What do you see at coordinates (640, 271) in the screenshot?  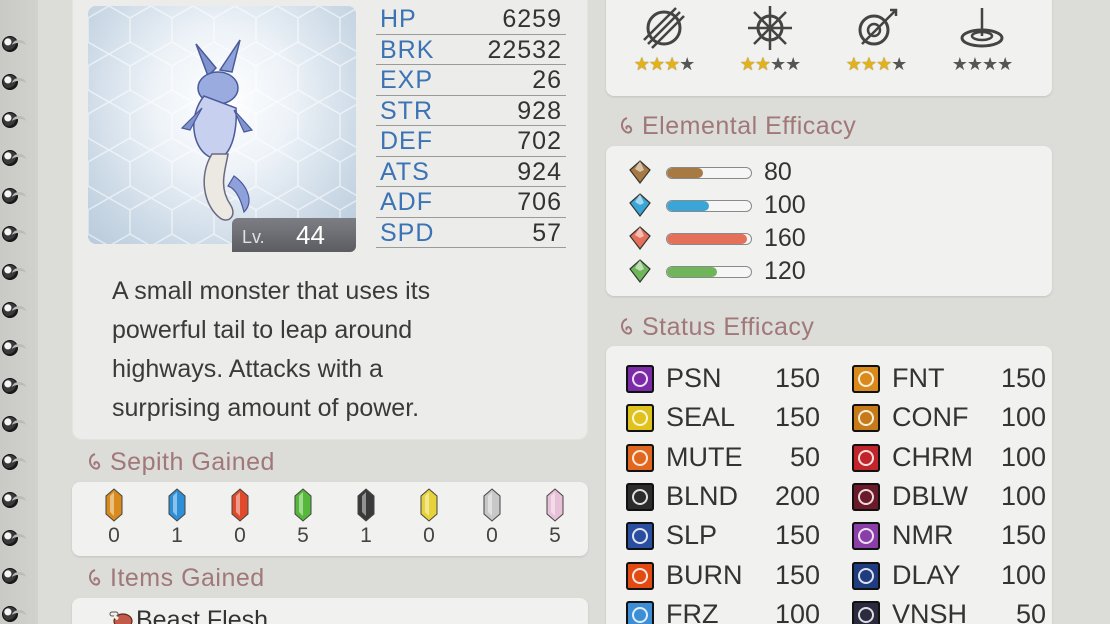 I see `wind-gem-icon` at bounding box center [640, 271].